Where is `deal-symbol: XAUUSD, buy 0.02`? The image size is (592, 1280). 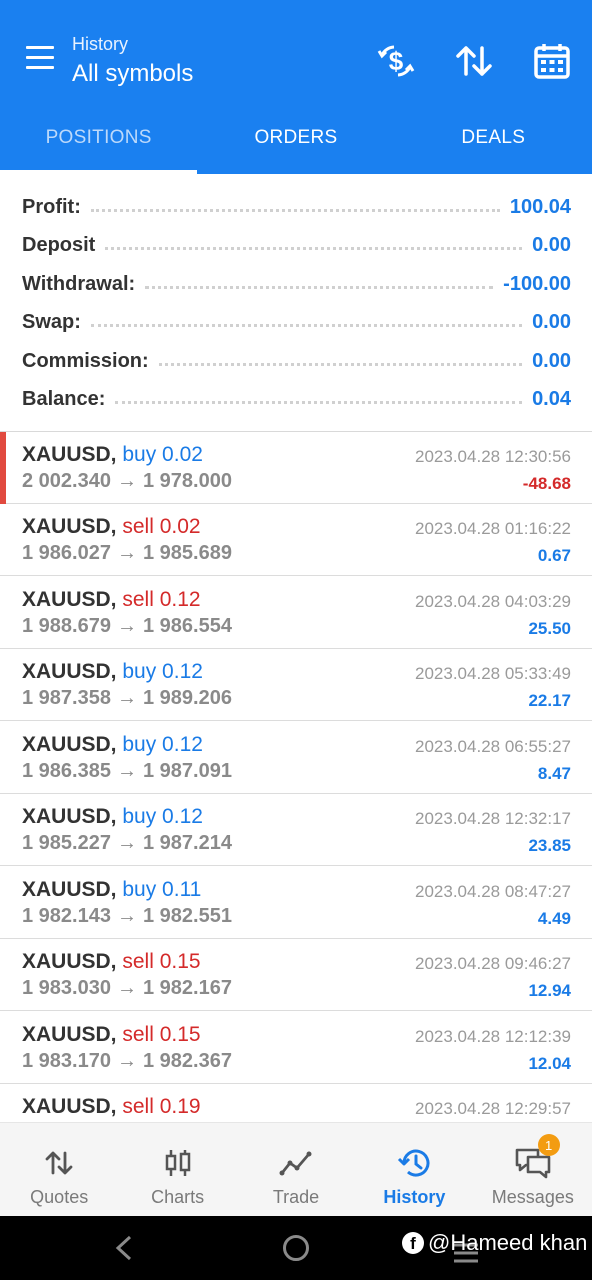 deal-symbol: XAUUSD, buy 0.02 is located at coordinates (112, 455).